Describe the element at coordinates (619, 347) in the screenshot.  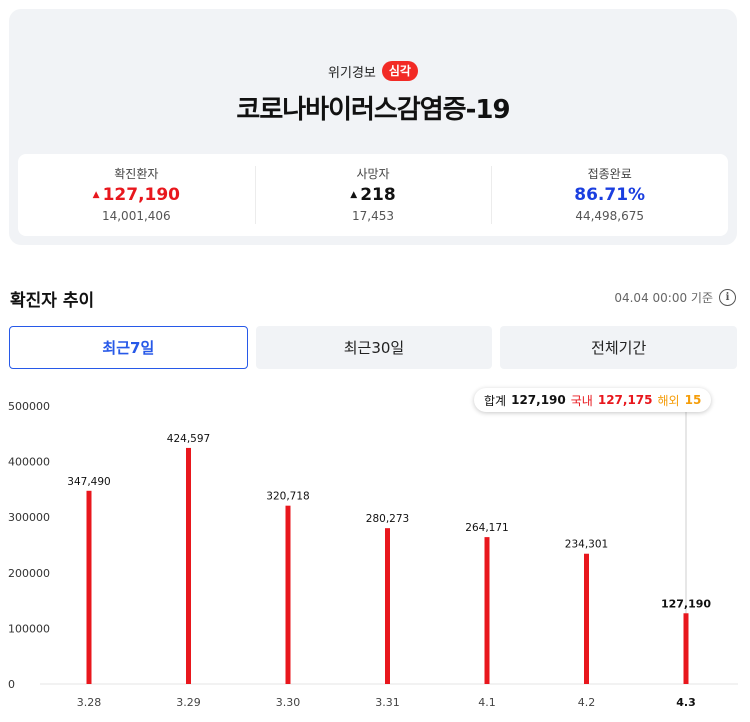
I see `tab-all-period: 전체기간` at that location.